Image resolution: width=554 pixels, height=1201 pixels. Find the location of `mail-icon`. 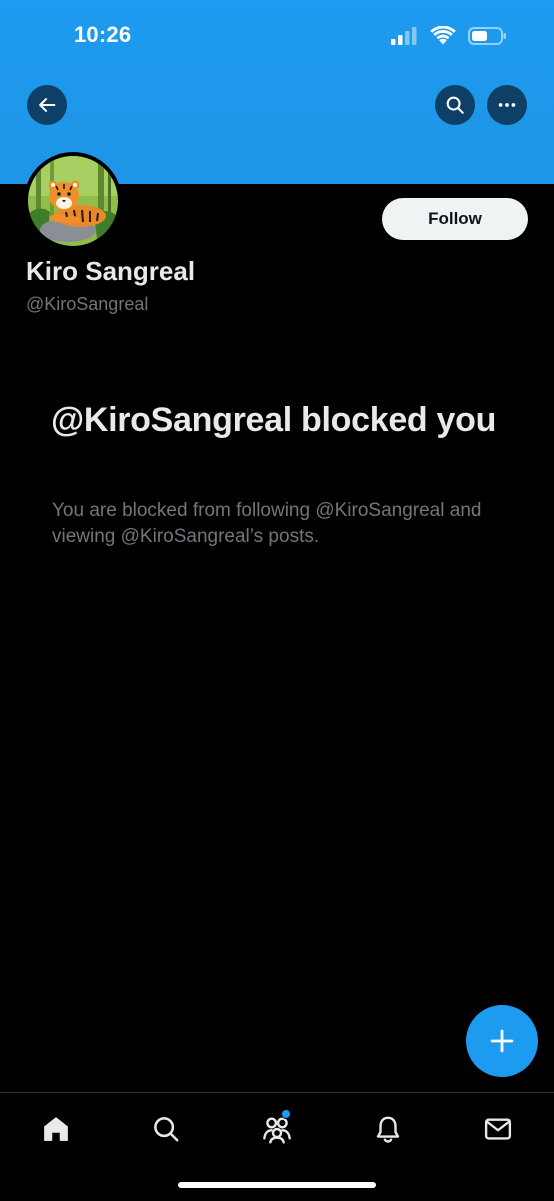

mail-icon is located at coordinates (498, 1129).